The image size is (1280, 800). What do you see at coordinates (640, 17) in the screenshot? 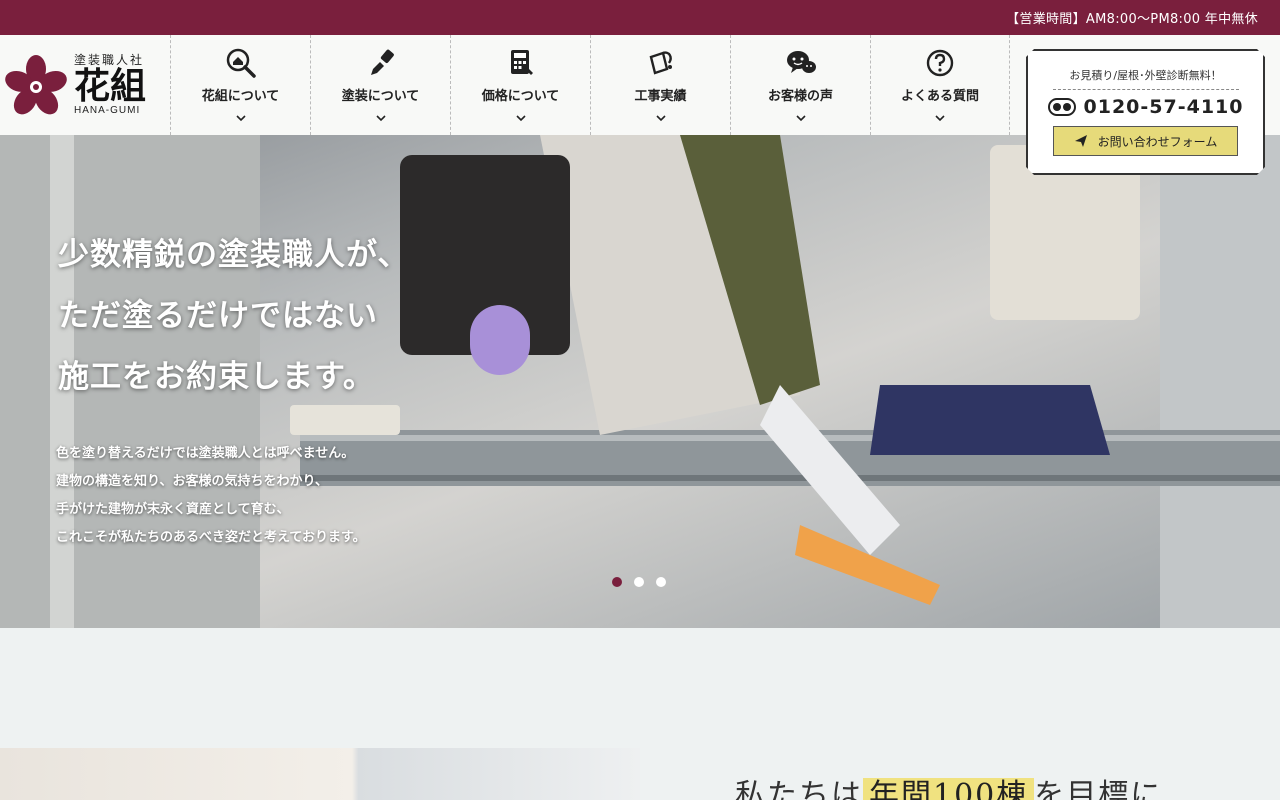
I see `top-bar: 【営業時間】AM8:00〜PM8:00 年中無休` at bounding box center [640, 17].